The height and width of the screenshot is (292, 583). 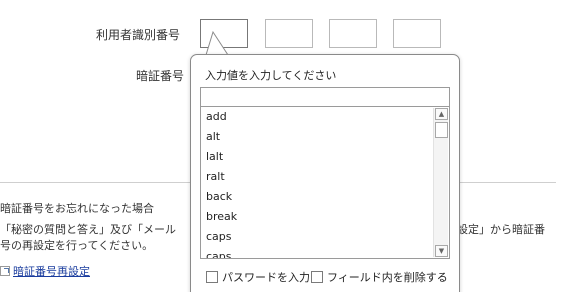 I want to click on key-list-item: ralt, so click(x=325, y=177).